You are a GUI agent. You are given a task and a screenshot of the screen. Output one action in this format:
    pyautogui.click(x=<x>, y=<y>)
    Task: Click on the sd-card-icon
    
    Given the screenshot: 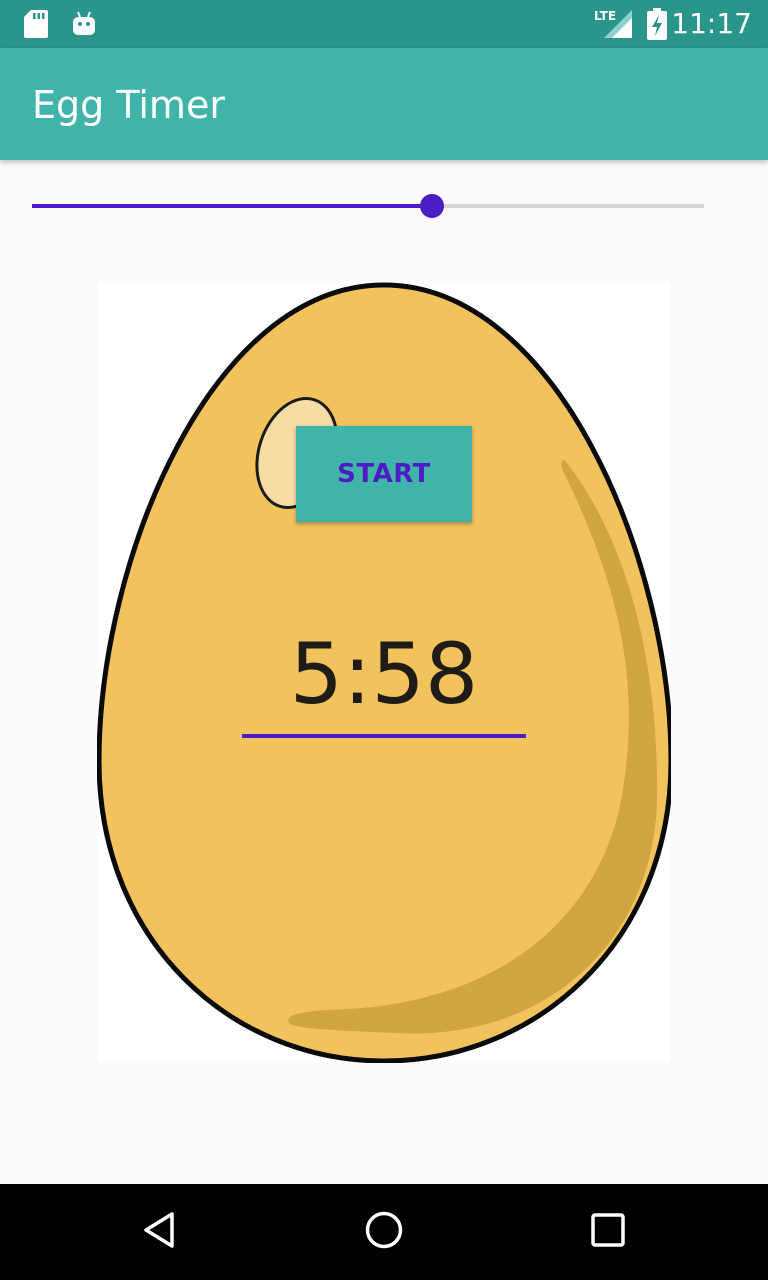 What is the action you would take?
    pyautogui.click(x=36, y=24)
    